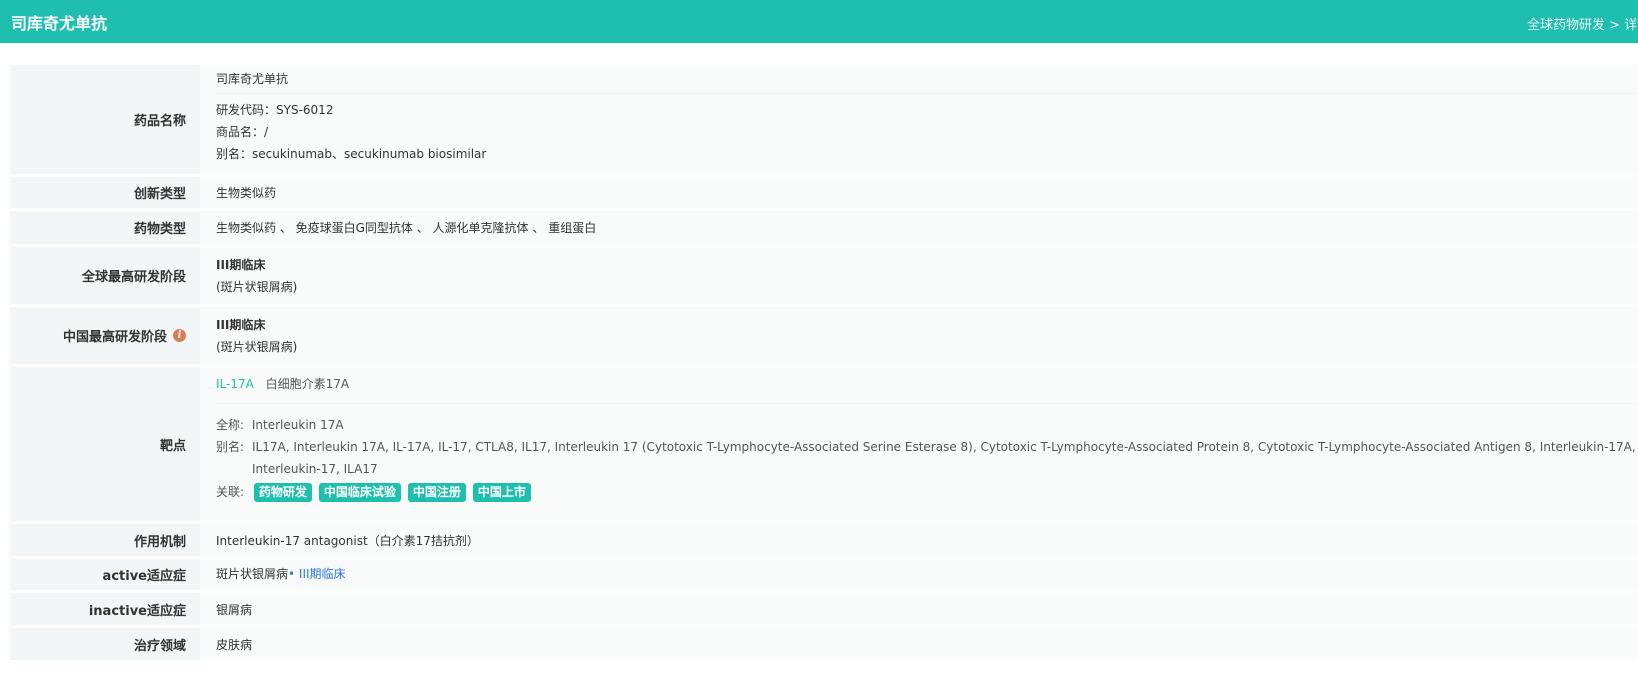 The image size is (1638, 695). What do you see at coordinates (369, 154) in the screenshot?
I see `drug-alias: secukinumab、secukinumab biosimilar` at bounding box center [369, 154].